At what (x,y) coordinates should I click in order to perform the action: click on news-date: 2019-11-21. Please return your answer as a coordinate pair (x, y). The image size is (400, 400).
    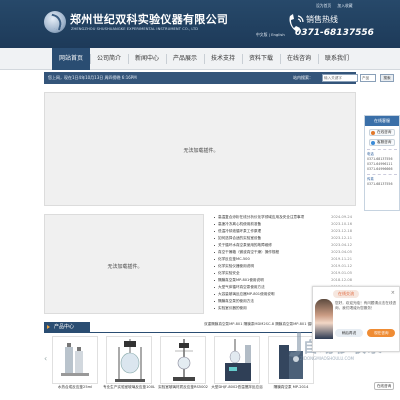
    Looking at the image, I should click on (341, 259).